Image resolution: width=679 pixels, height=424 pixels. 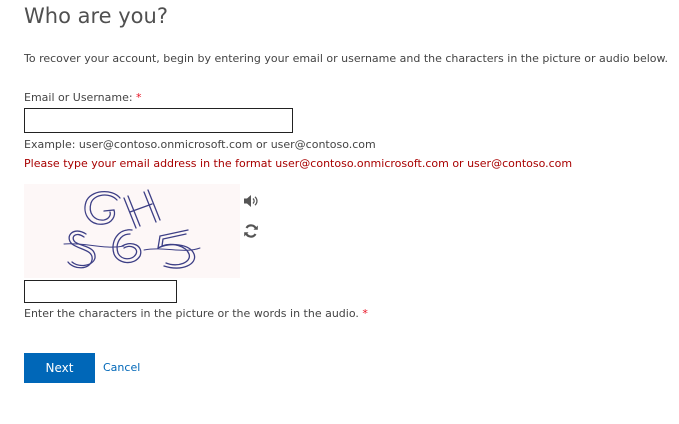 What do you see at coordinates (96, 16) in the screenshot?
I see `page-title: Who are you?` at bounding box center [96, 16].